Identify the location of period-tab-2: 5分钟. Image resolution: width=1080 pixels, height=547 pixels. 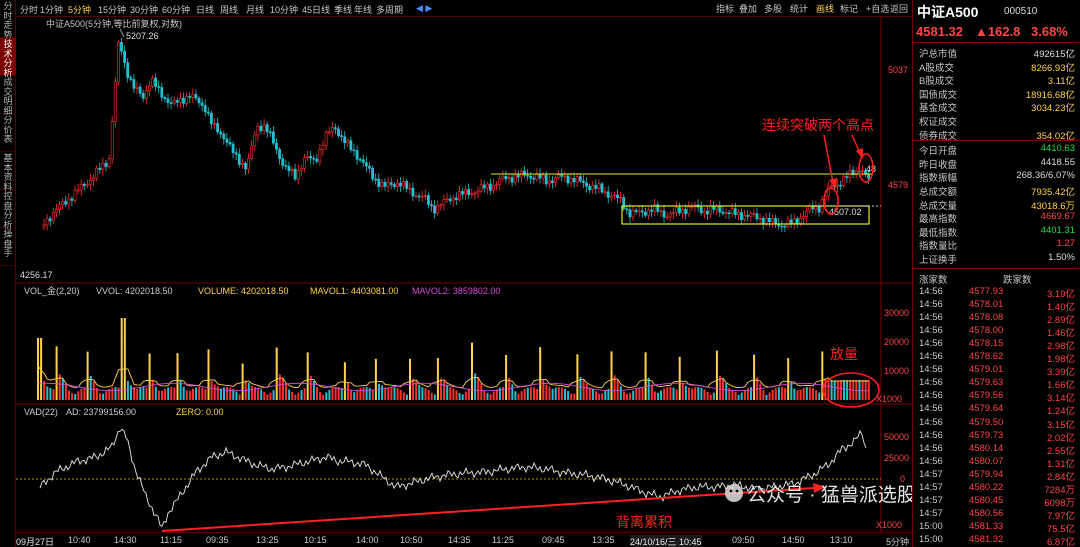
(79, 9).